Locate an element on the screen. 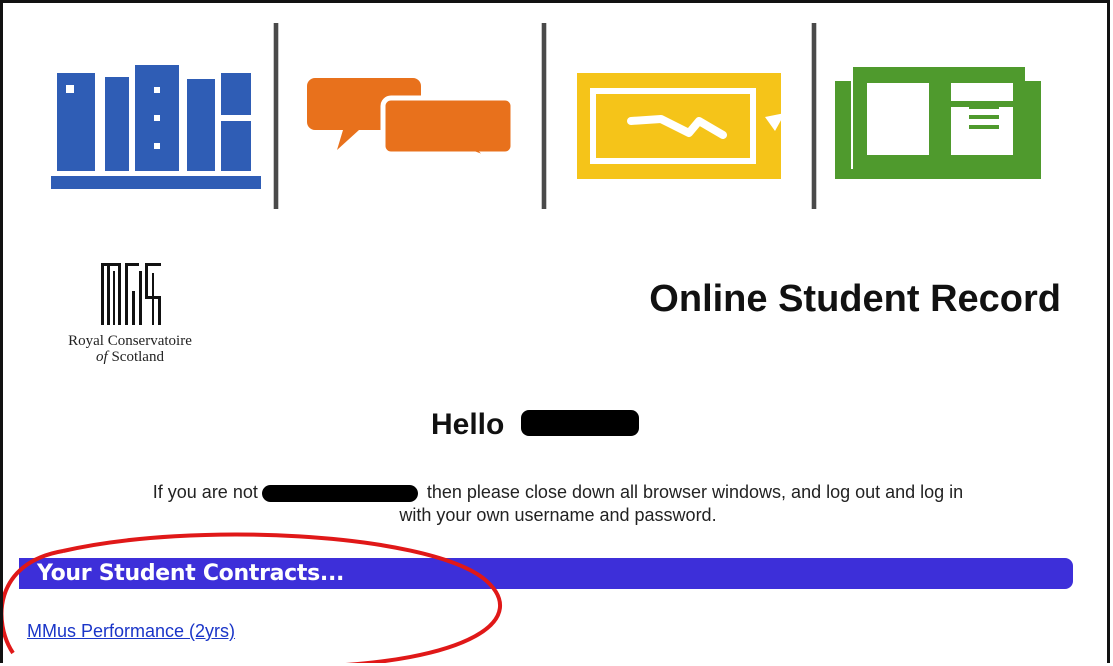 The width and height of the screenshot is (1113, 666). chat-bubbles-icon is located at coordinates (411, 119).